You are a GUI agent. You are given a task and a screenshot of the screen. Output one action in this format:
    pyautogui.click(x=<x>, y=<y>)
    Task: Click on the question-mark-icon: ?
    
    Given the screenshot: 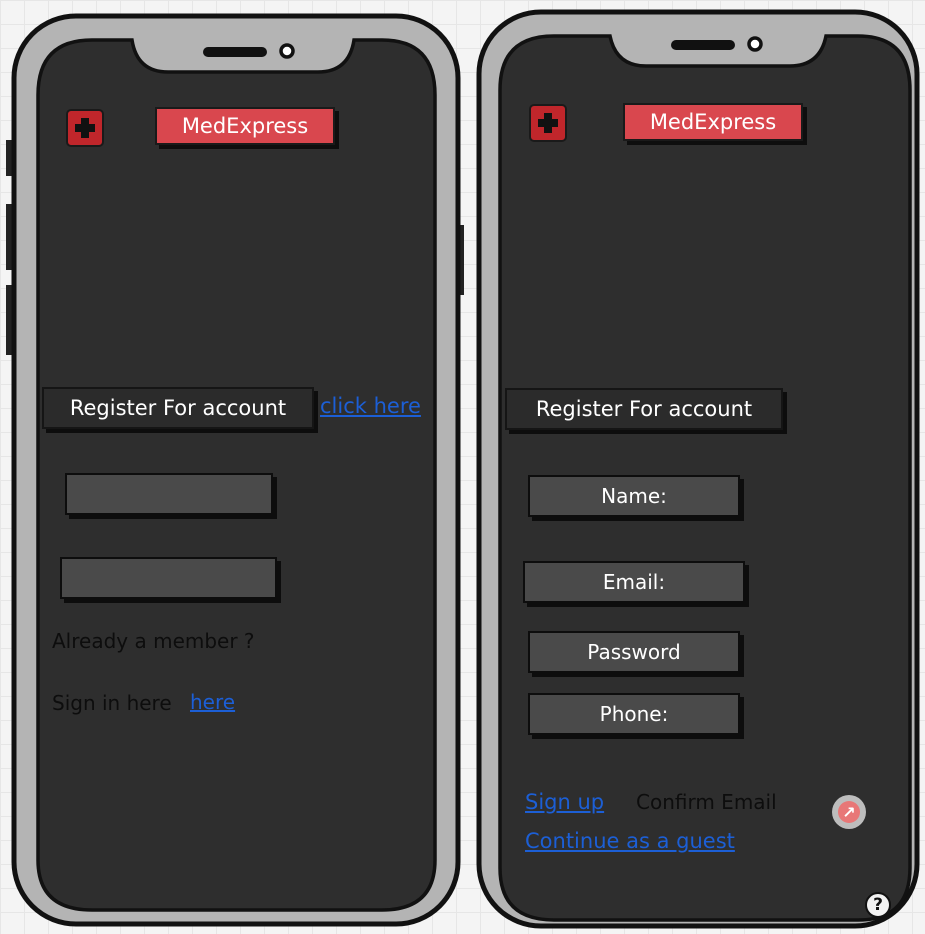 What is the action you would take?
    pyautogui.click(x=878, y=905)
    